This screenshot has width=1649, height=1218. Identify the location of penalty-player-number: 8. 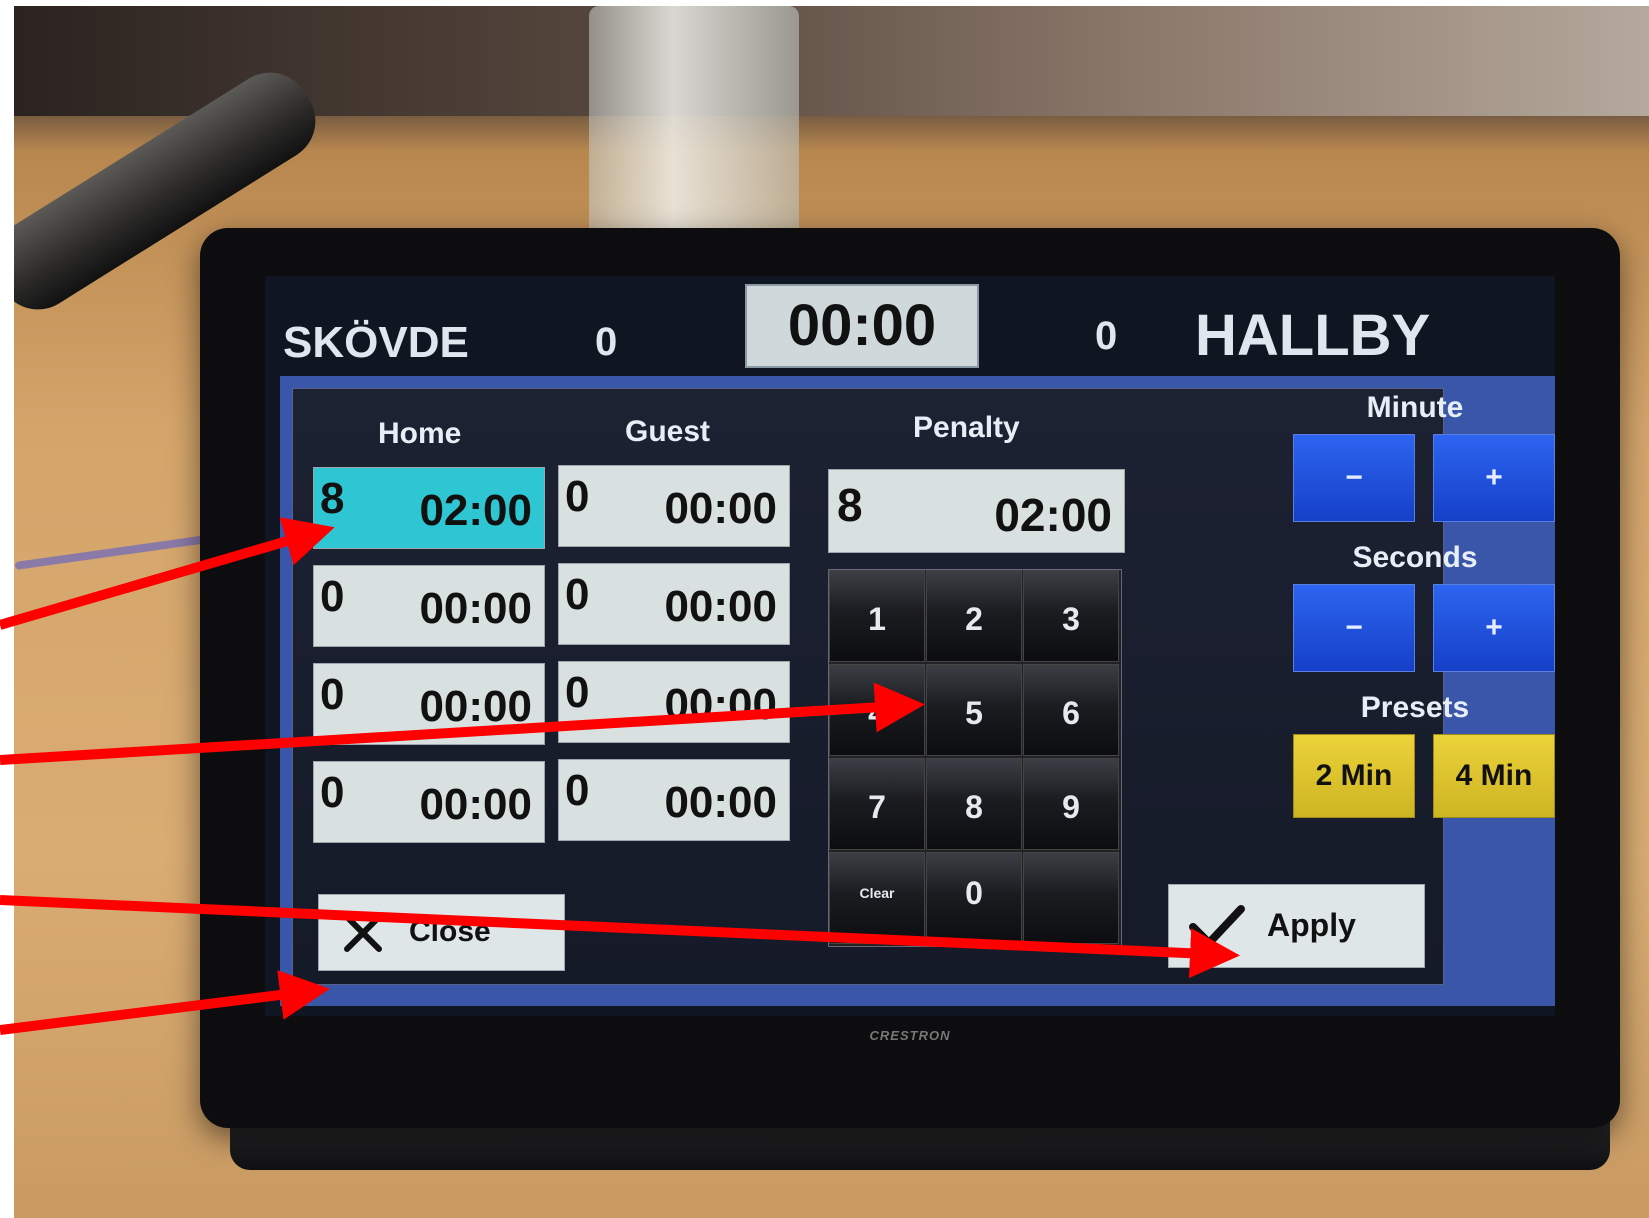
(850, 505).